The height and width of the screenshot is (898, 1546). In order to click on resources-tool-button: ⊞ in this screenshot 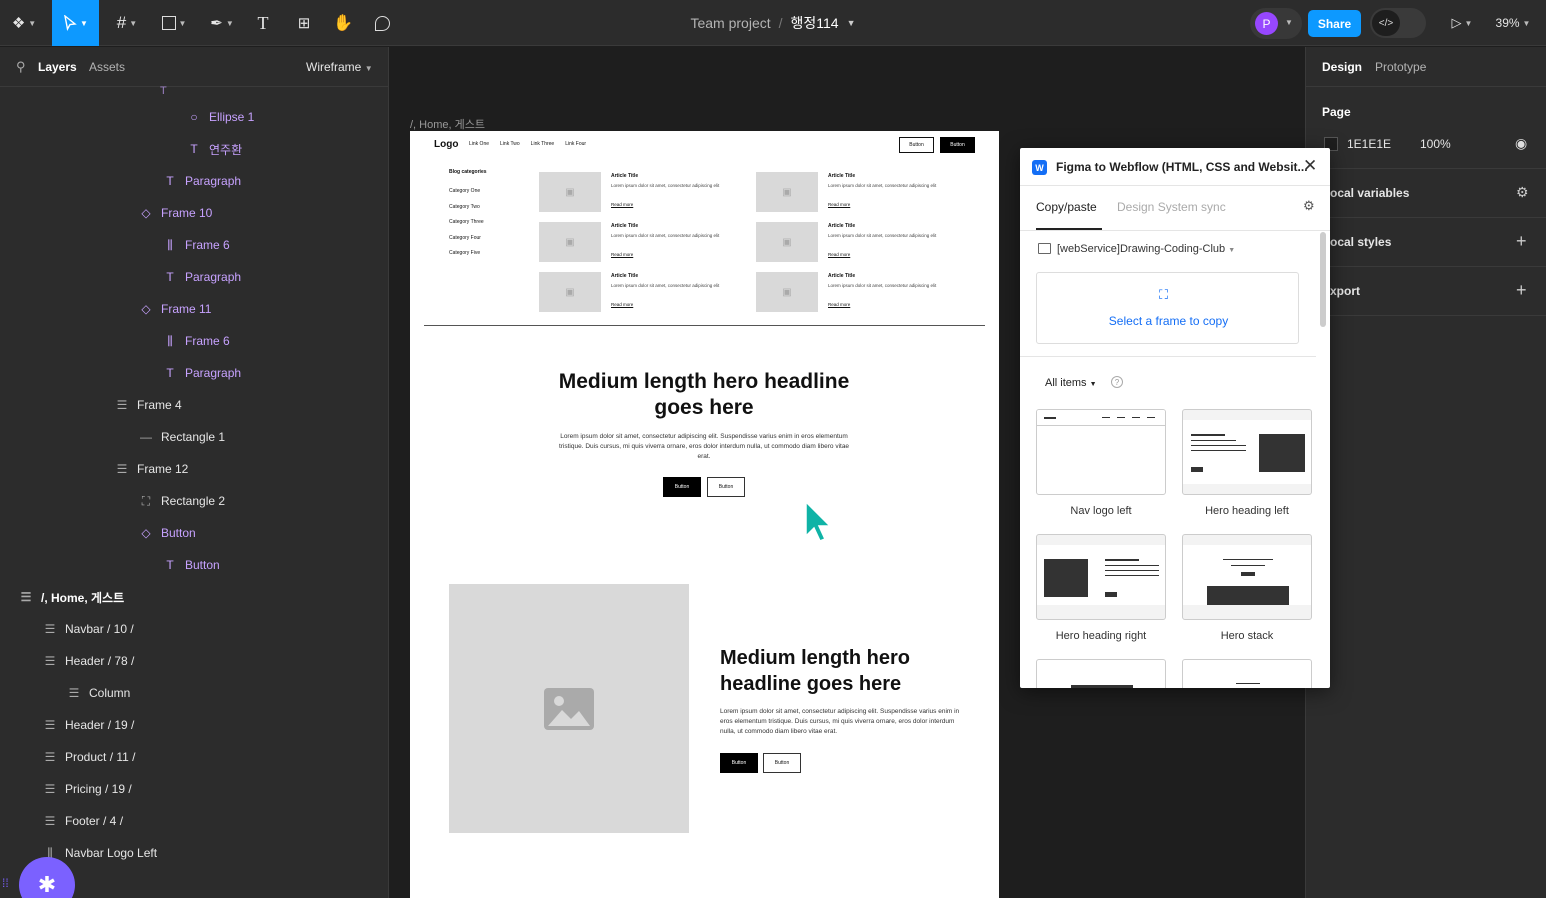, I will do `click(304, 23)`.